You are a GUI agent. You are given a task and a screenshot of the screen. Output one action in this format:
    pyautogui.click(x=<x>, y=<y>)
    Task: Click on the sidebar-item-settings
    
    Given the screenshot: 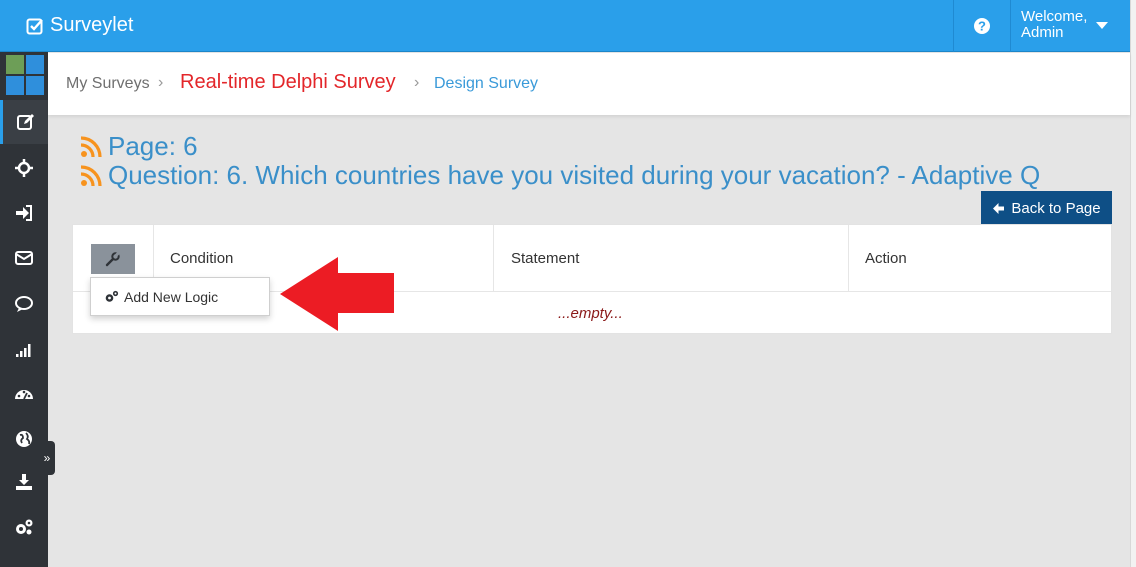 What is the action you would take?
    pyautogui.click(x=24, y=527)
    